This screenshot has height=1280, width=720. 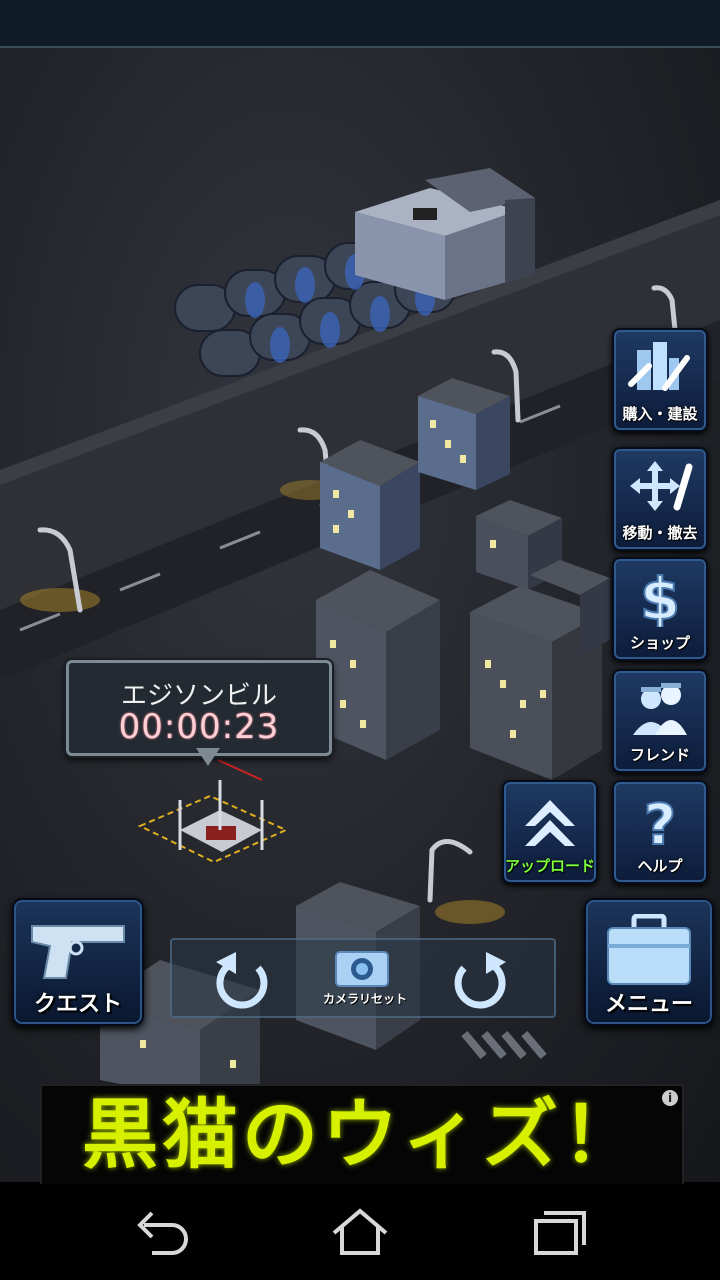 I want to click on help-button: ? ヘルプ, so click(x=660, y=832).